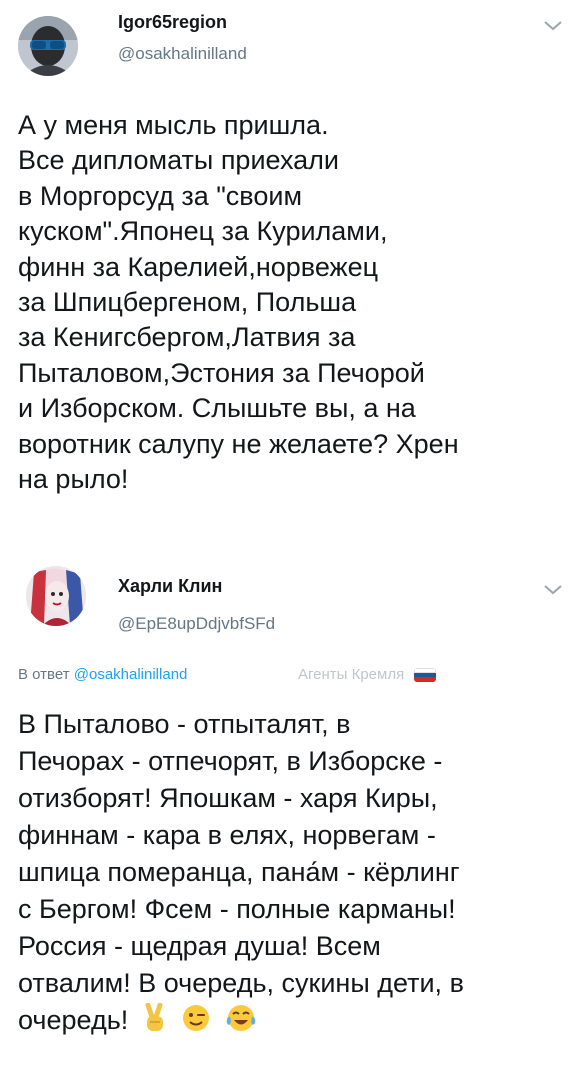 Image resolution: width=580 pixels, height=1080 pixels. I want to click on reply-to-link: @osakhalinilland, so click(131, 674).